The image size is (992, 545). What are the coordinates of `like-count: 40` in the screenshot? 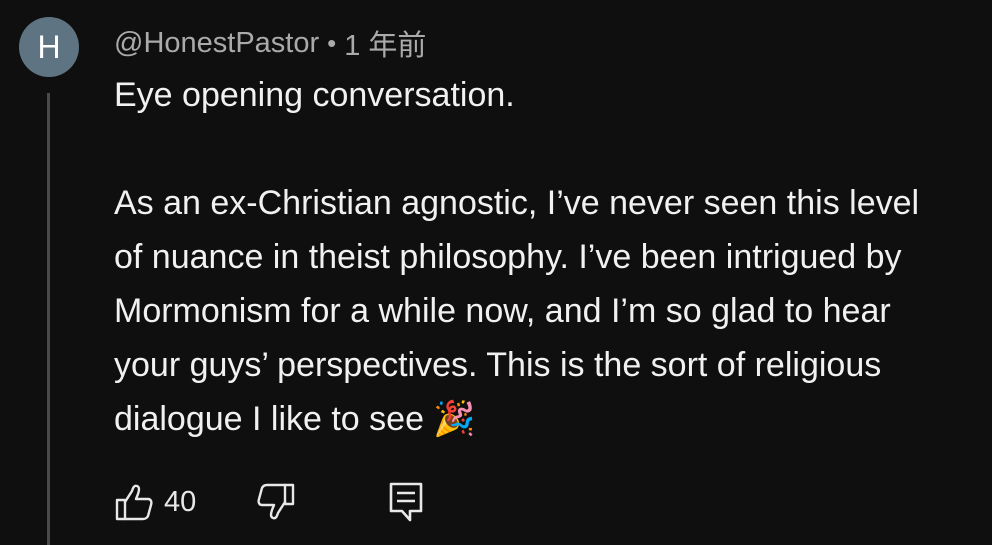 It's located at (180, 501).